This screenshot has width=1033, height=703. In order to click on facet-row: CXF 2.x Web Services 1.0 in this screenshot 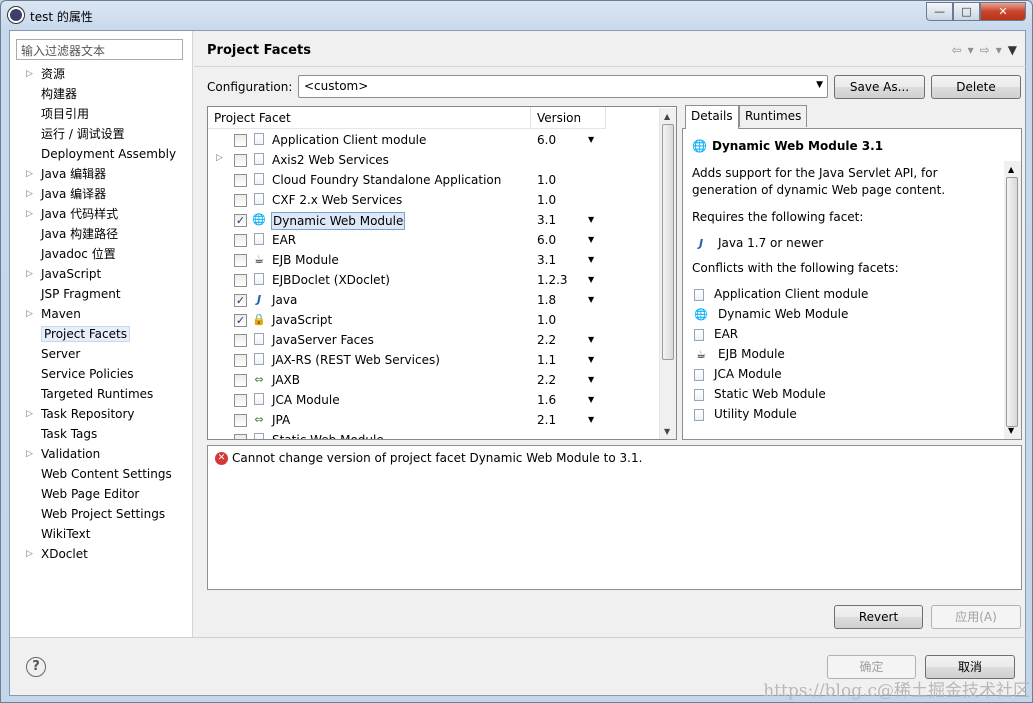, I will do `click(434, 200)`.